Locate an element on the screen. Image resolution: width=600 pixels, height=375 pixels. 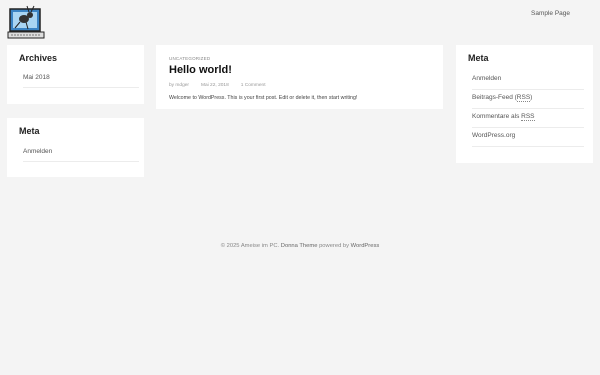
footer-wordpress-link: WordPress is located at coordinates (365, 246).